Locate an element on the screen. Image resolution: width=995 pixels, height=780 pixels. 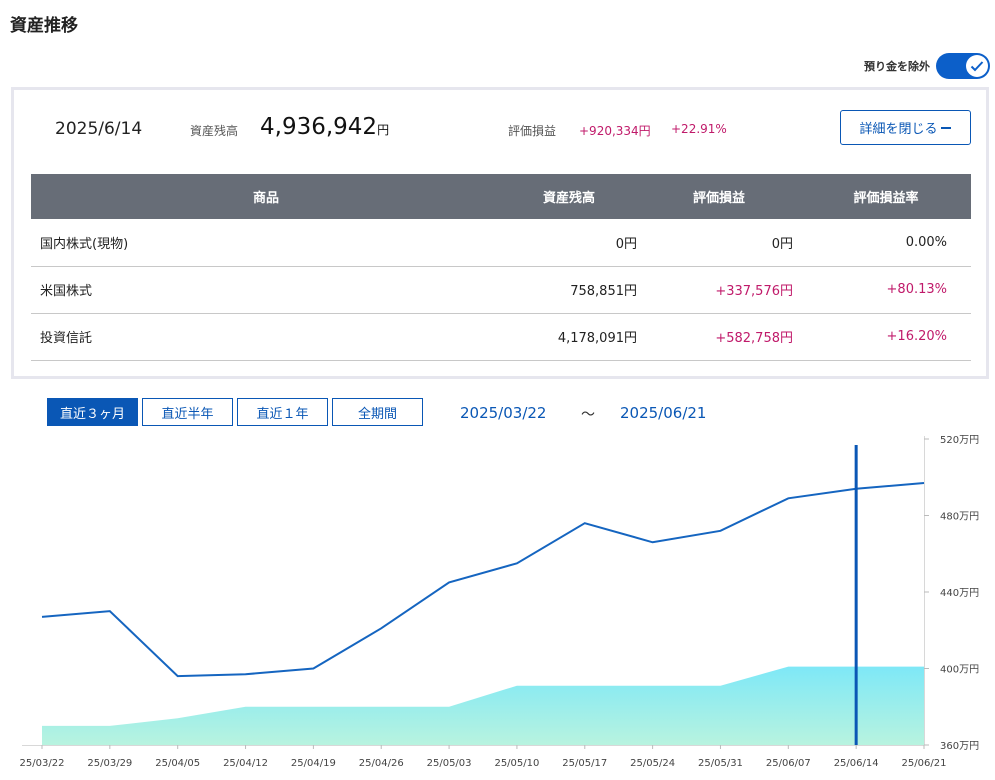
header-pl: 評価損益 is located at coordinates (719, 196).